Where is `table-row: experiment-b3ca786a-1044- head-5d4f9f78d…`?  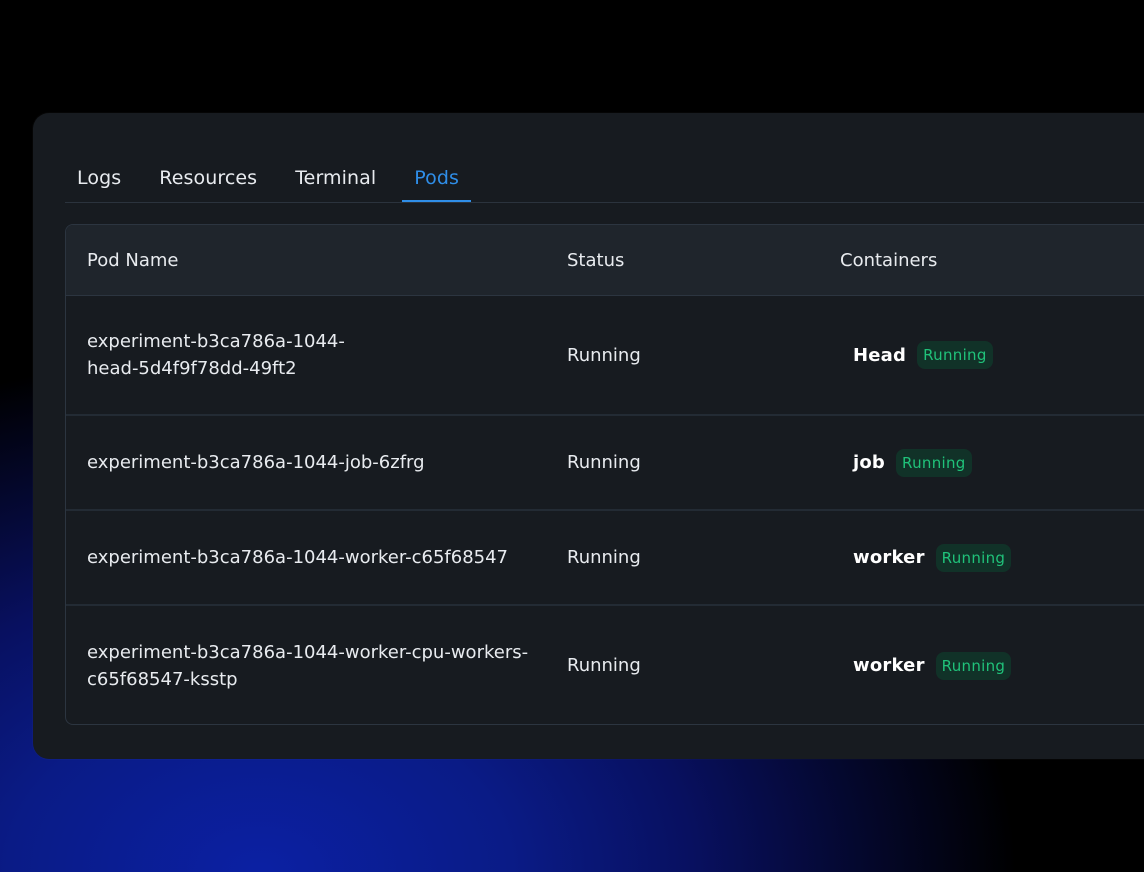
table-row: experiment-b3ca786a-1044- head-5d4f9f78d… is located at coordinates (605, 356).